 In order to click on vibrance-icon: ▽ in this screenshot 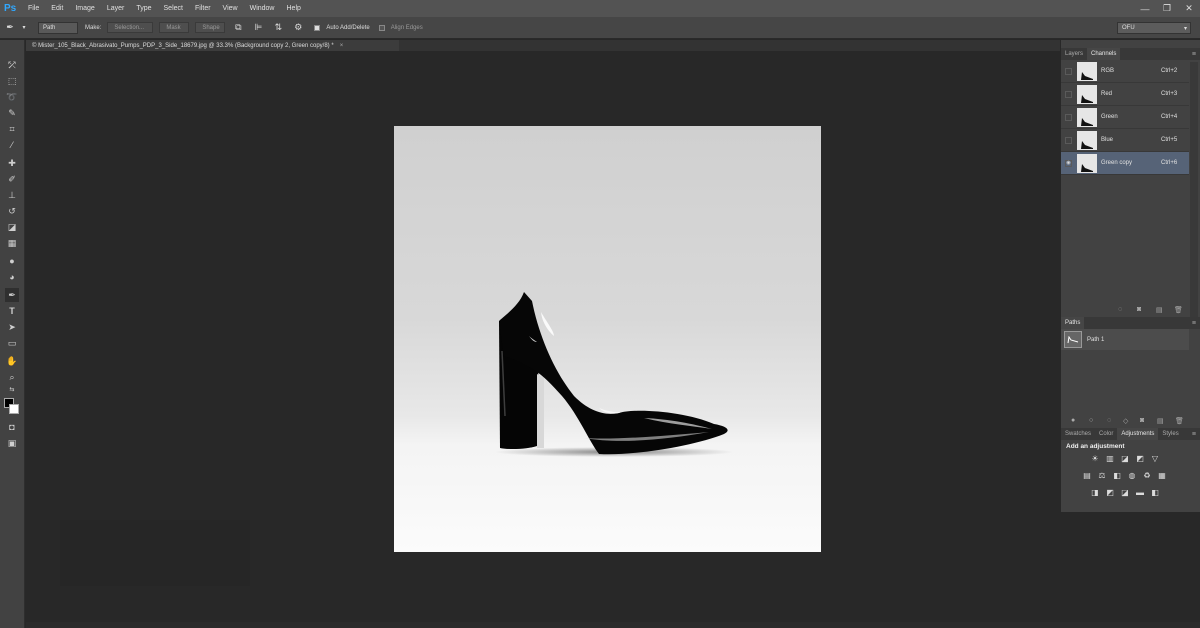, I will do `click(1155, 458)`.